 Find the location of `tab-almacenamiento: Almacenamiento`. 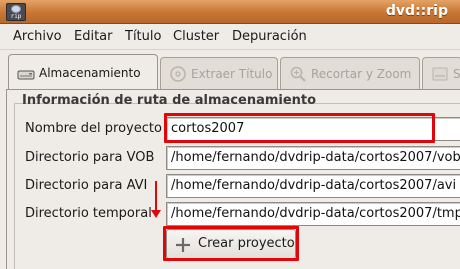

tab-almacenamiento: Almacenamiento is located at coordinates (83, 72).